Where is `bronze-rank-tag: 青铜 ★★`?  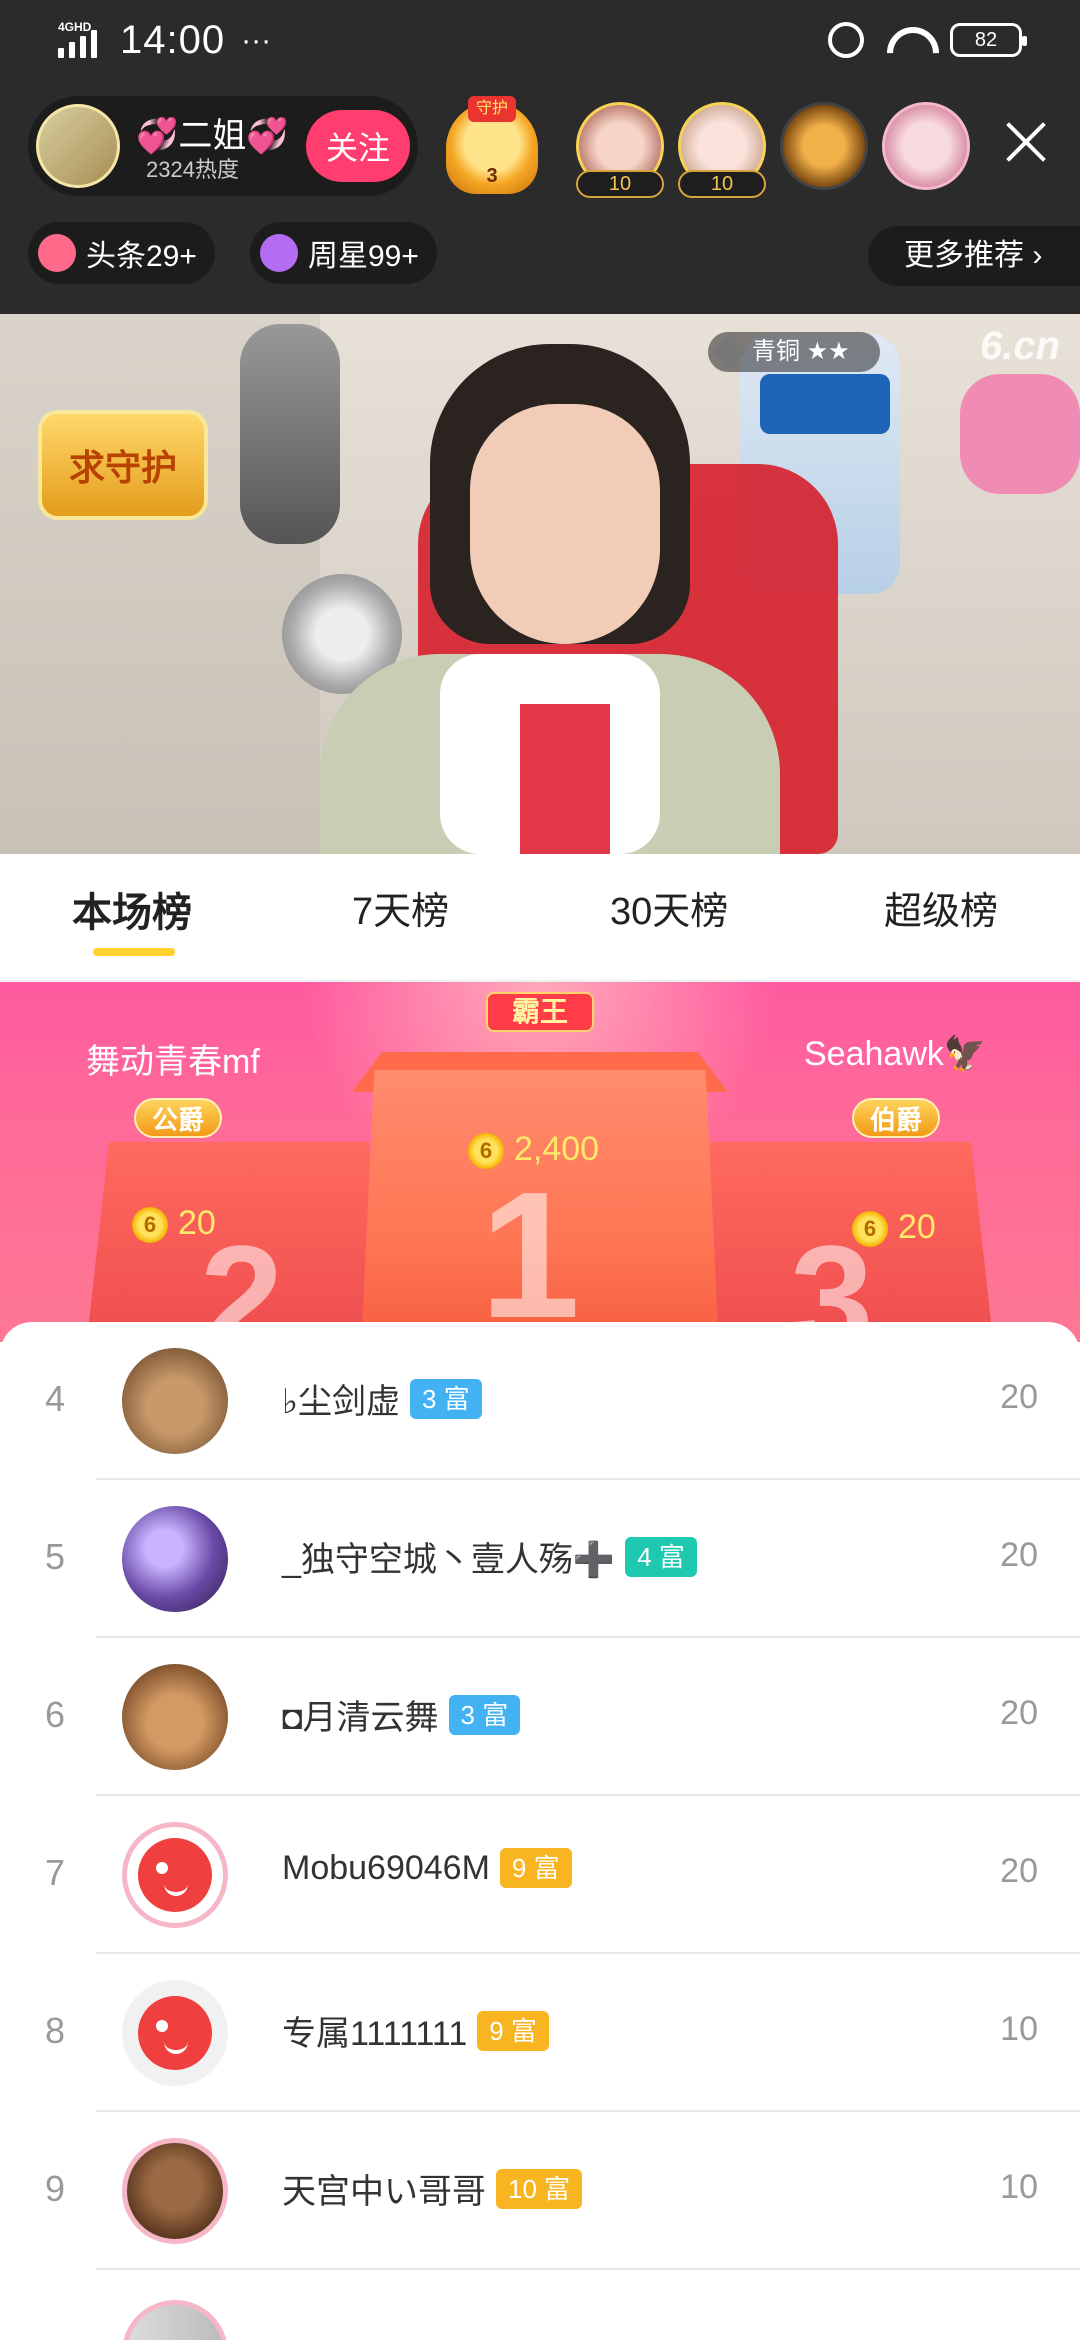
bronze-rank-tag: 青铜 ★★ is located at coordinates (794, 352).